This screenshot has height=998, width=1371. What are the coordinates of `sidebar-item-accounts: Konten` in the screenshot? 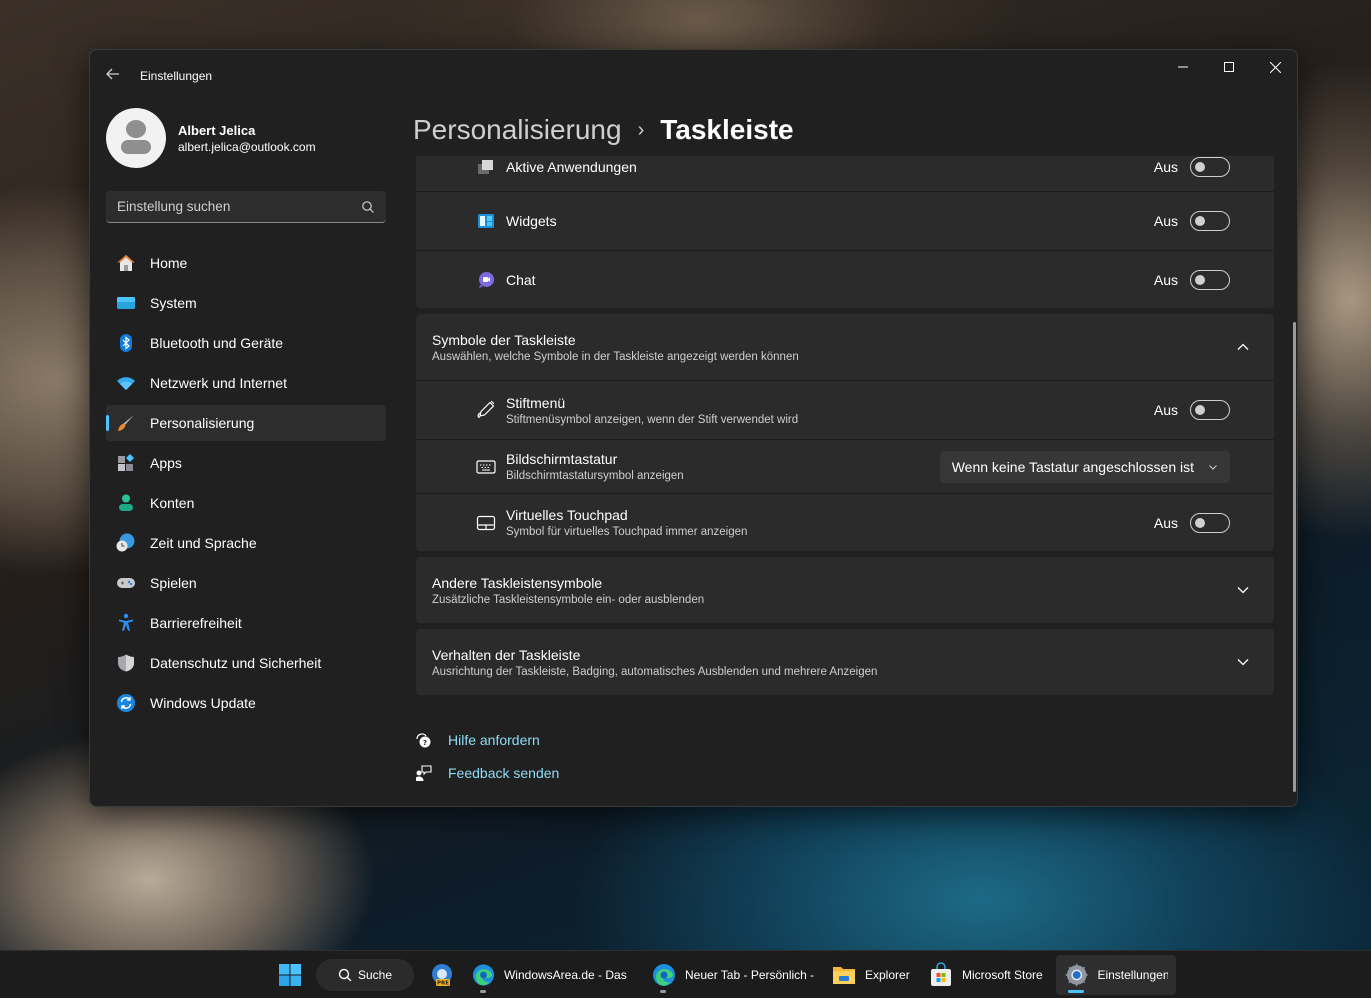 It's located at (246, 503).